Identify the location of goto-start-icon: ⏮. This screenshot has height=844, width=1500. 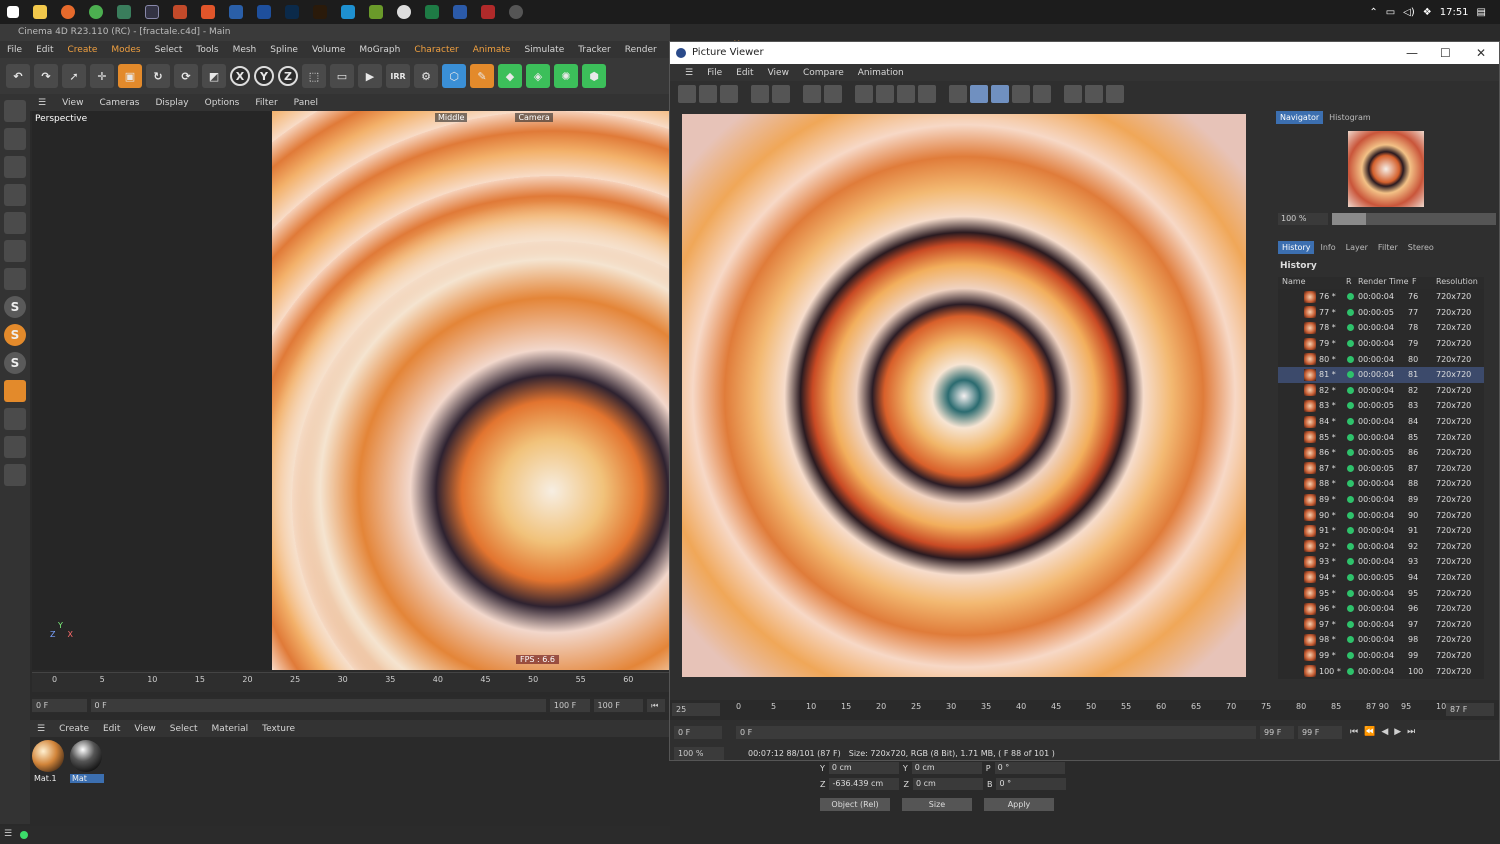
(656, 705).